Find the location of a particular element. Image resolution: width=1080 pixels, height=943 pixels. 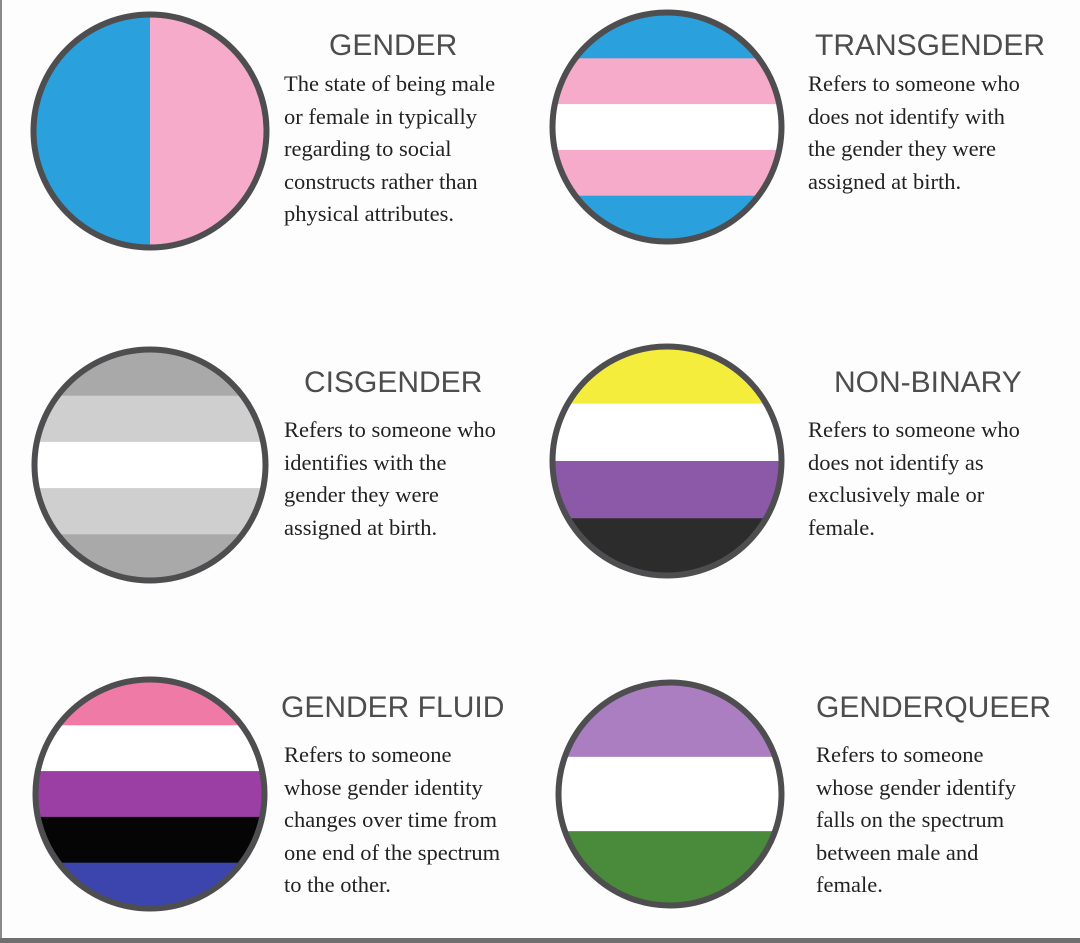

cisgender-flag-icon is located at coordinates (150, 465).